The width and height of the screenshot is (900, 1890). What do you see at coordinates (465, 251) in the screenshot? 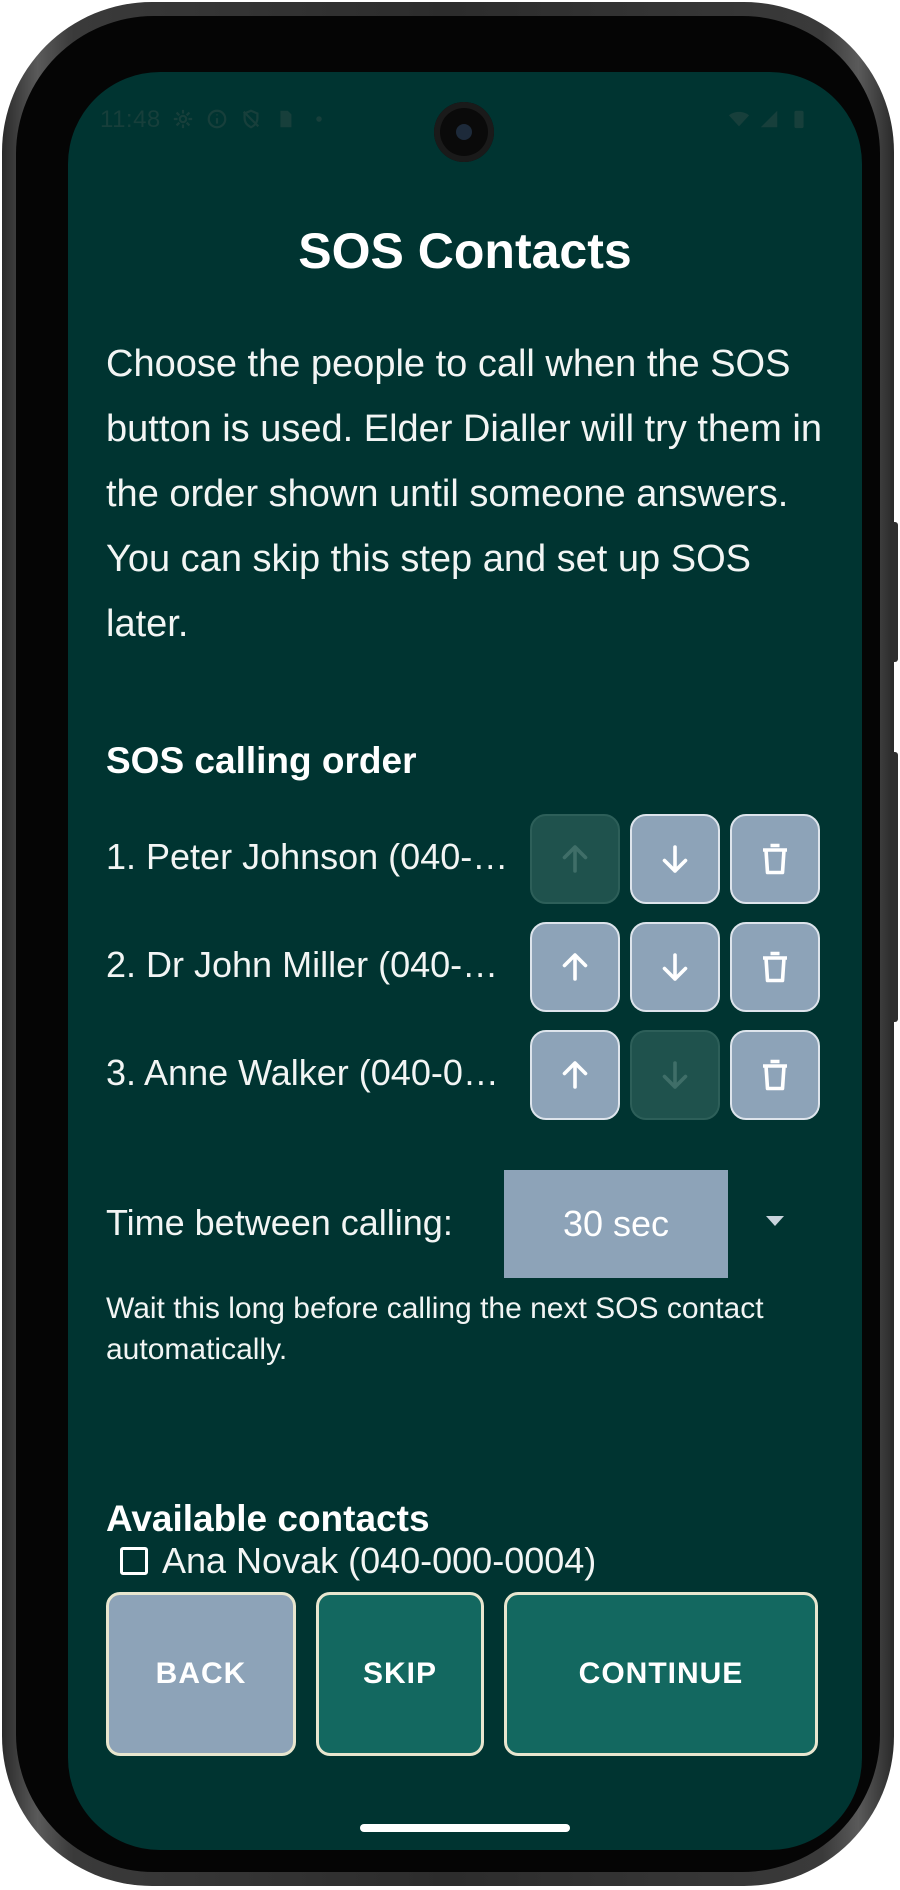
I see `page-title: SOS Contacts` at bounding box center [465, 251].